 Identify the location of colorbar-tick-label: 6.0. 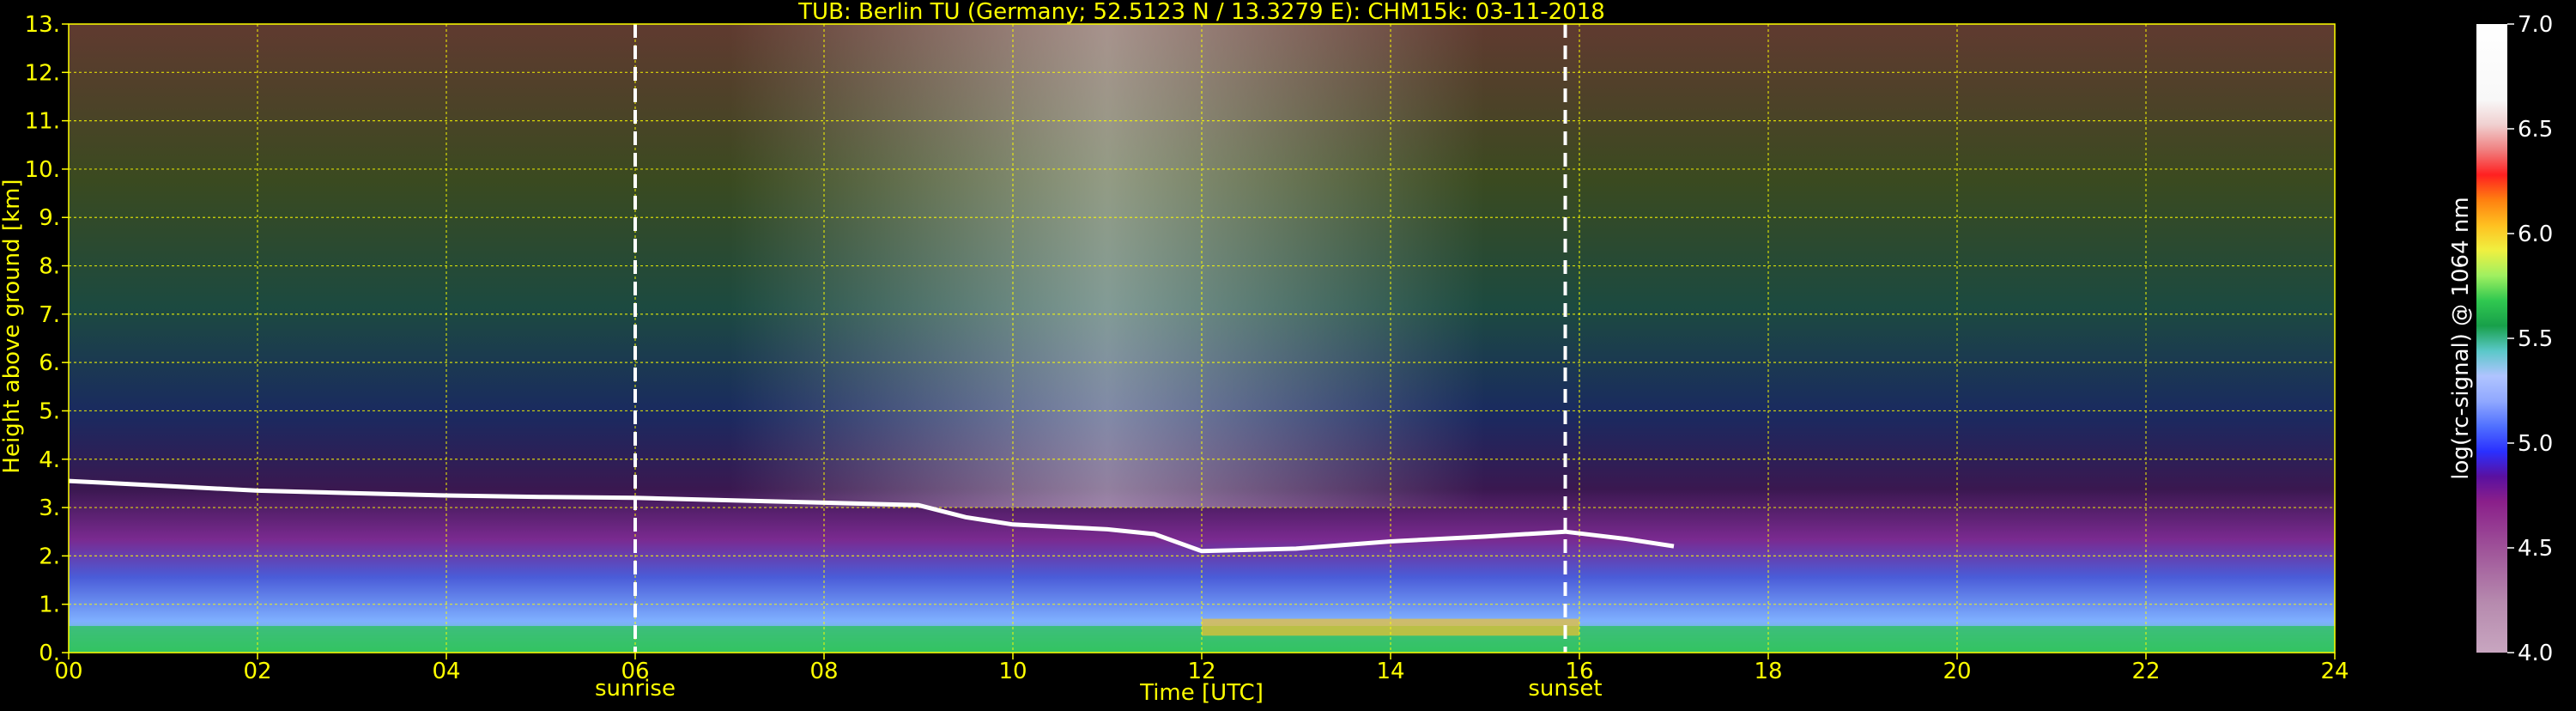
(2535, 235).